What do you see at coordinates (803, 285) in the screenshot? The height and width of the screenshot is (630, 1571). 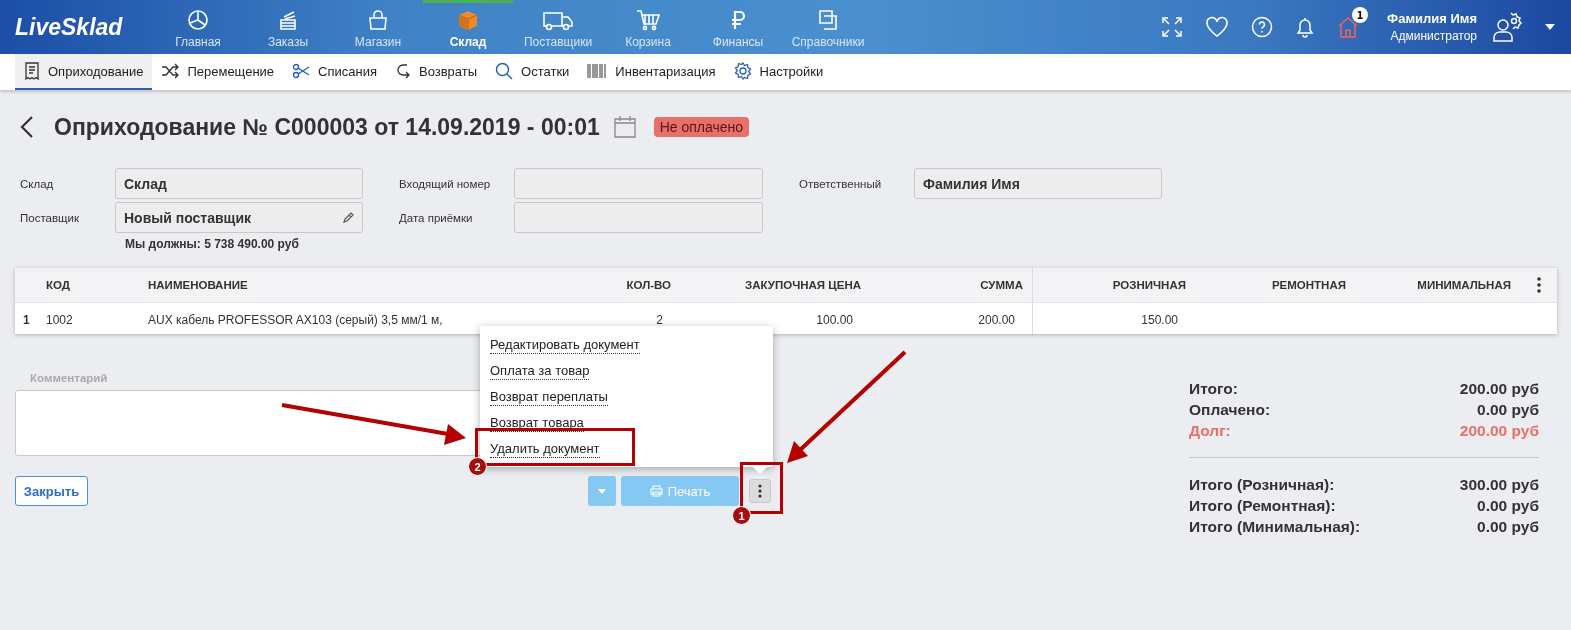 I see `column-header: ЗАКУПОЧНАЯ ЦЕНА` at bounding box center [803, 285].